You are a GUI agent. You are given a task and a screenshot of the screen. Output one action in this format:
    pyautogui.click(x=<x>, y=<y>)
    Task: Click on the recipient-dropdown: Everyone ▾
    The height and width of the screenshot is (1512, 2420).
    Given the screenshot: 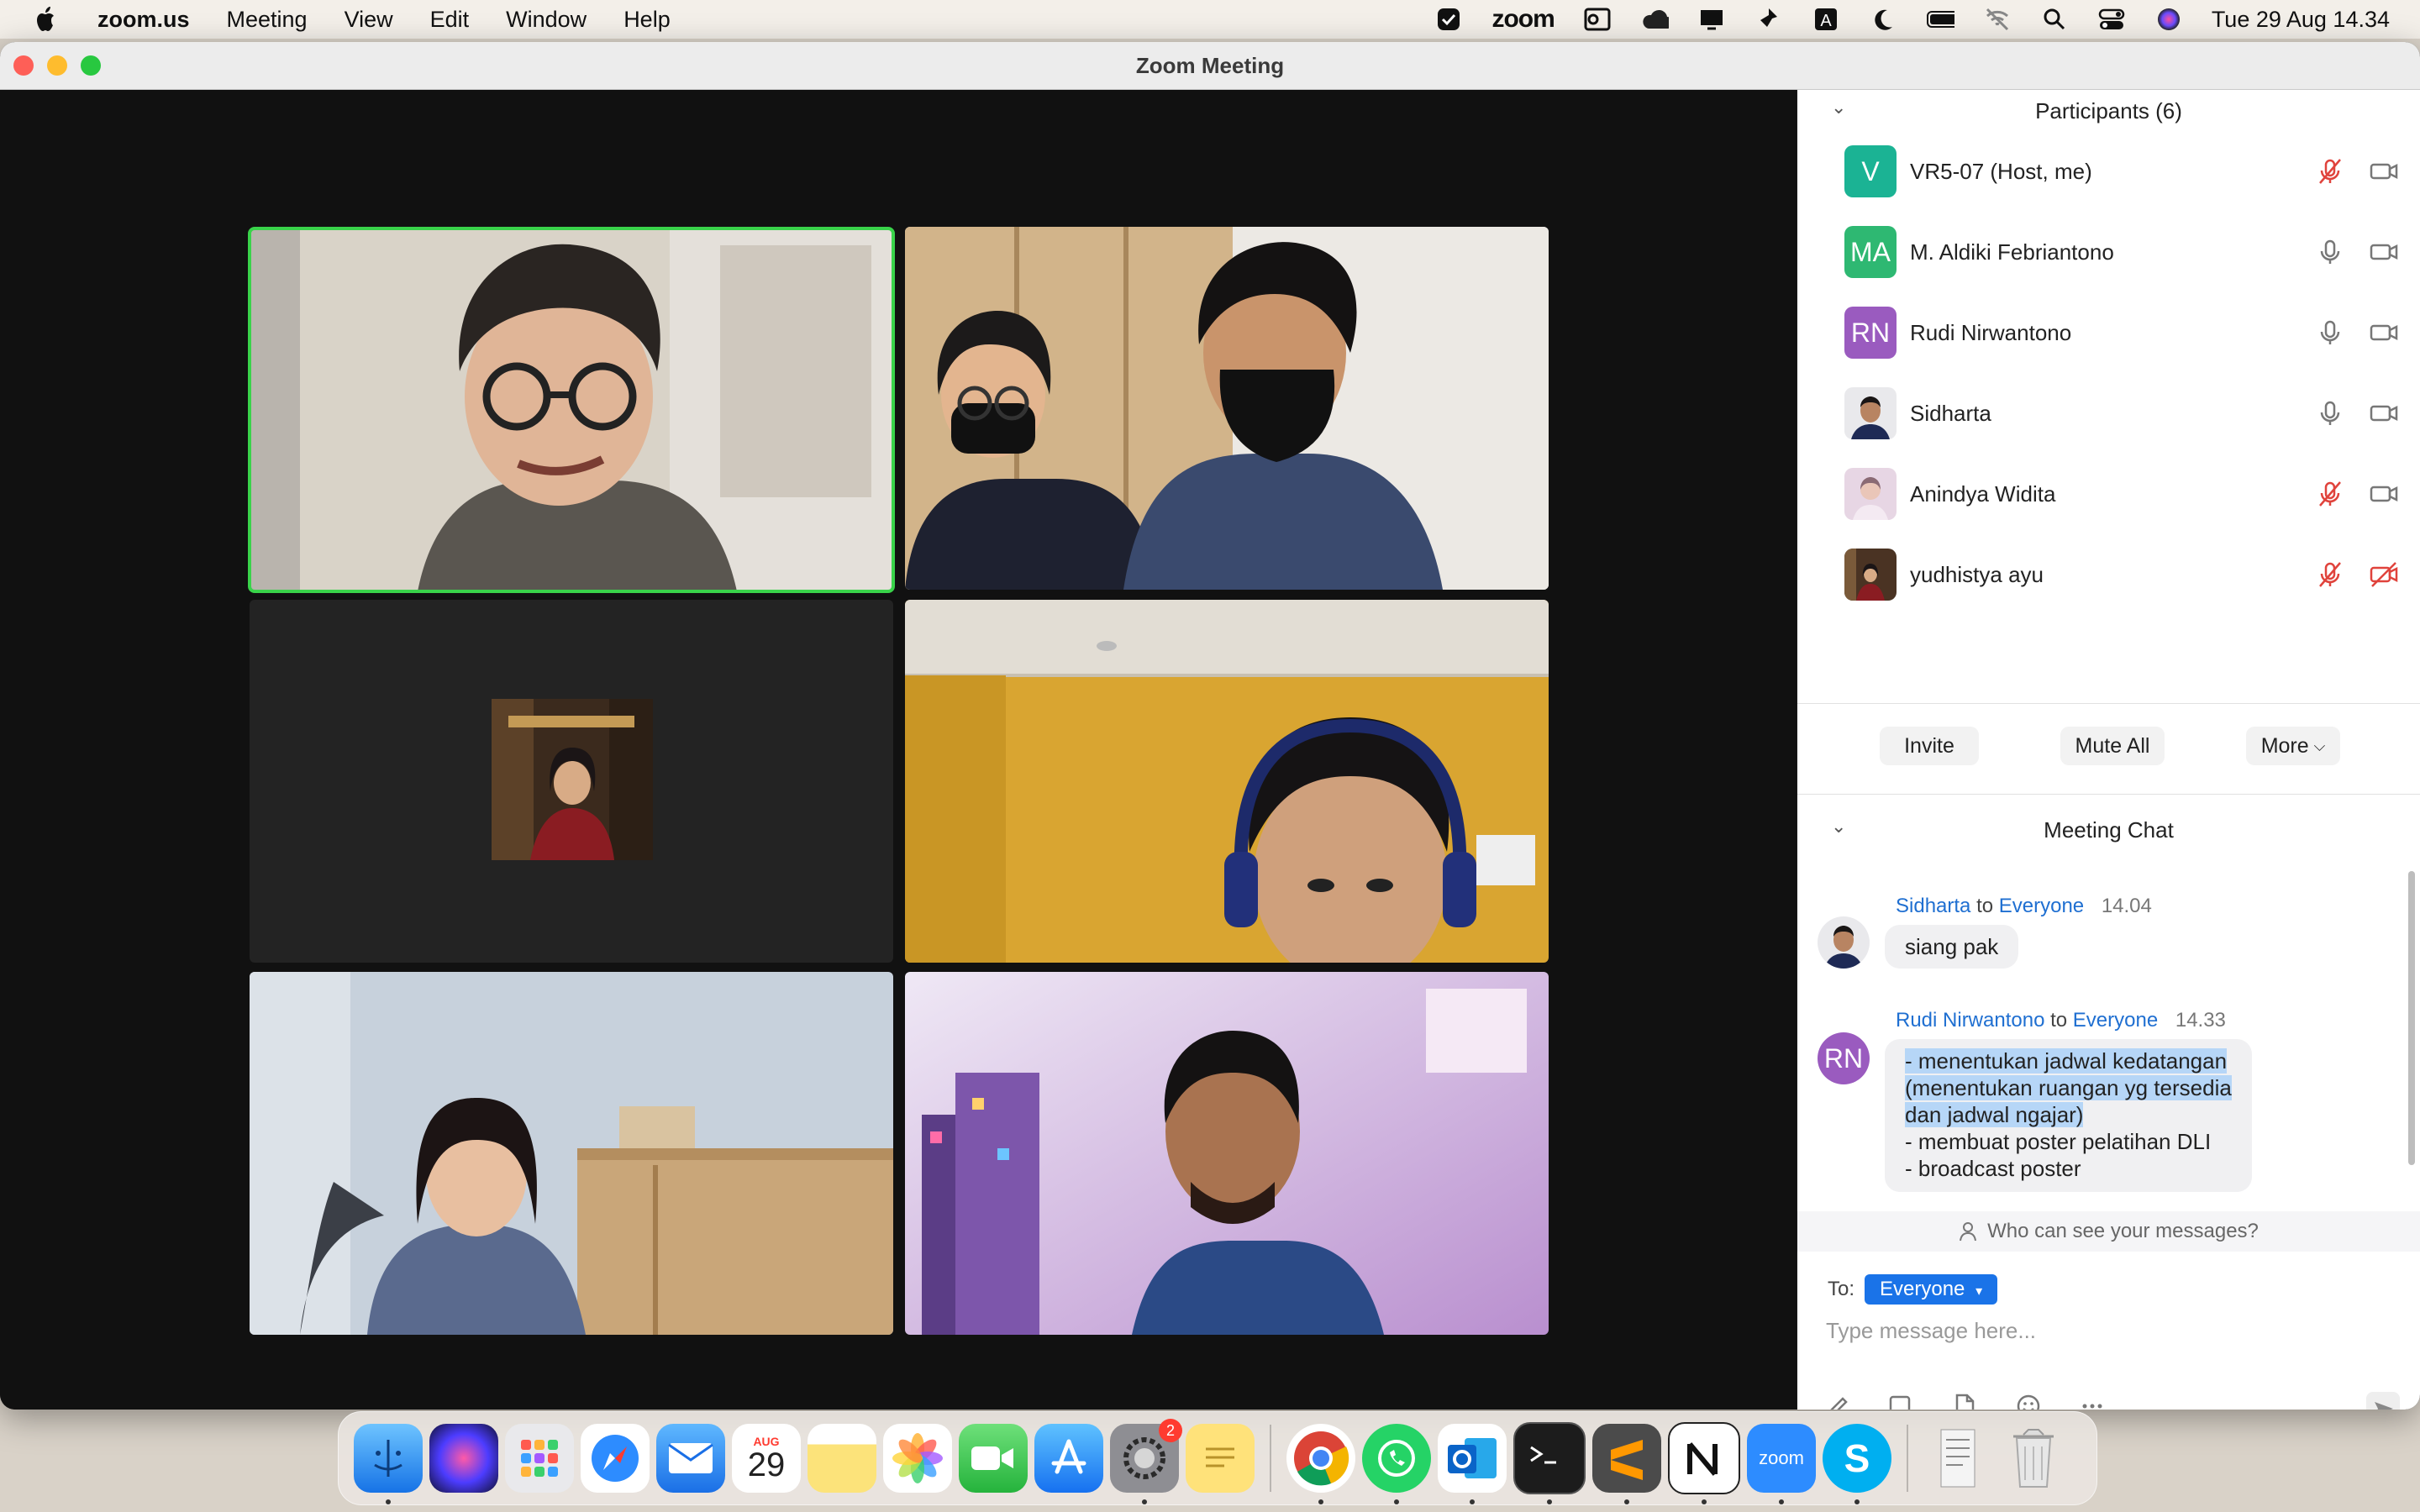 What is the action you would take?
    pyautogui.click(x=1931, y=1289)
    